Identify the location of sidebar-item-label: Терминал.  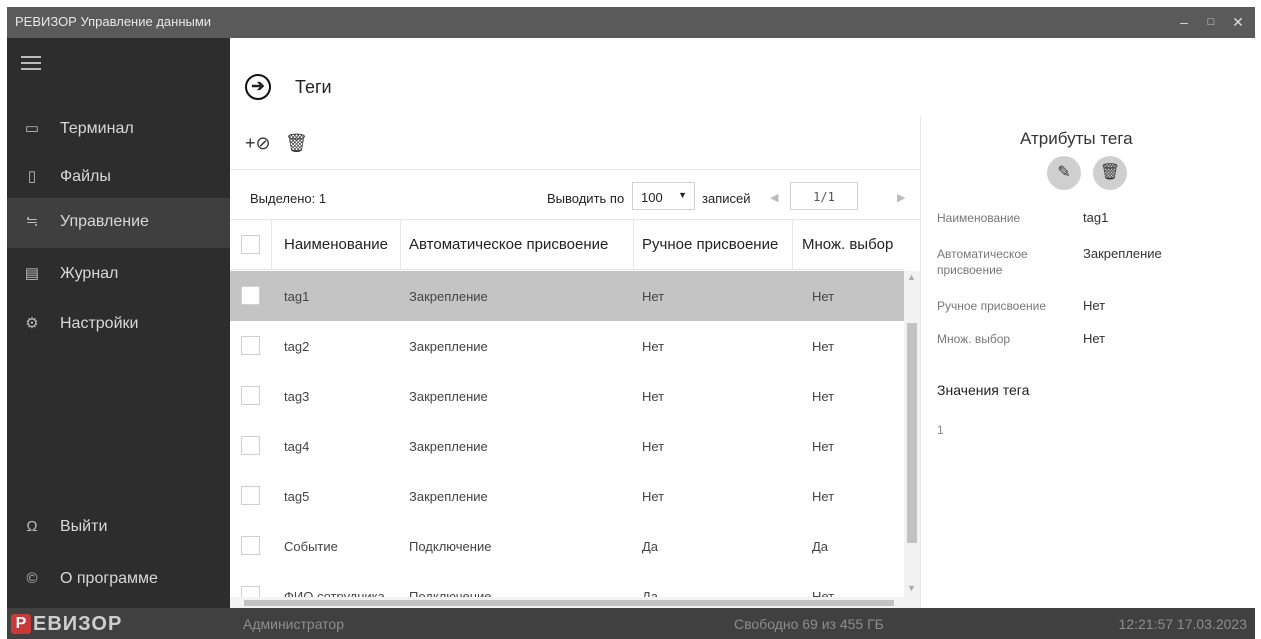
(97, 128).